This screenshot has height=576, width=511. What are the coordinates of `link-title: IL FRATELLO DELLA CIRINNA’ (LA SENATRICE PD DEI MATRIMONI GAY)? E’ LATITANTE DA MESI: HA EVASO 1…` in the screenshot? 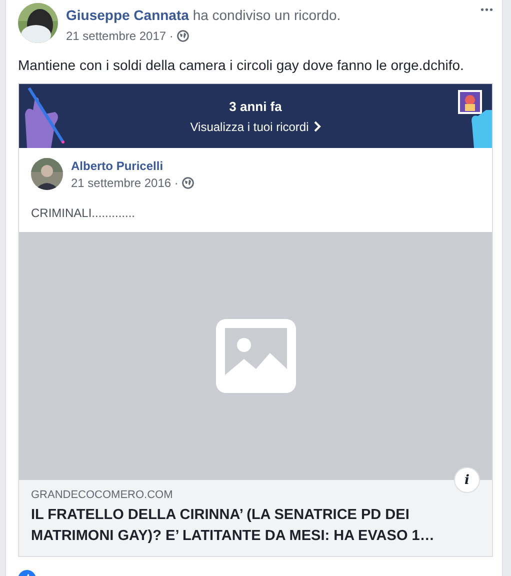 It's located at (255, 526).